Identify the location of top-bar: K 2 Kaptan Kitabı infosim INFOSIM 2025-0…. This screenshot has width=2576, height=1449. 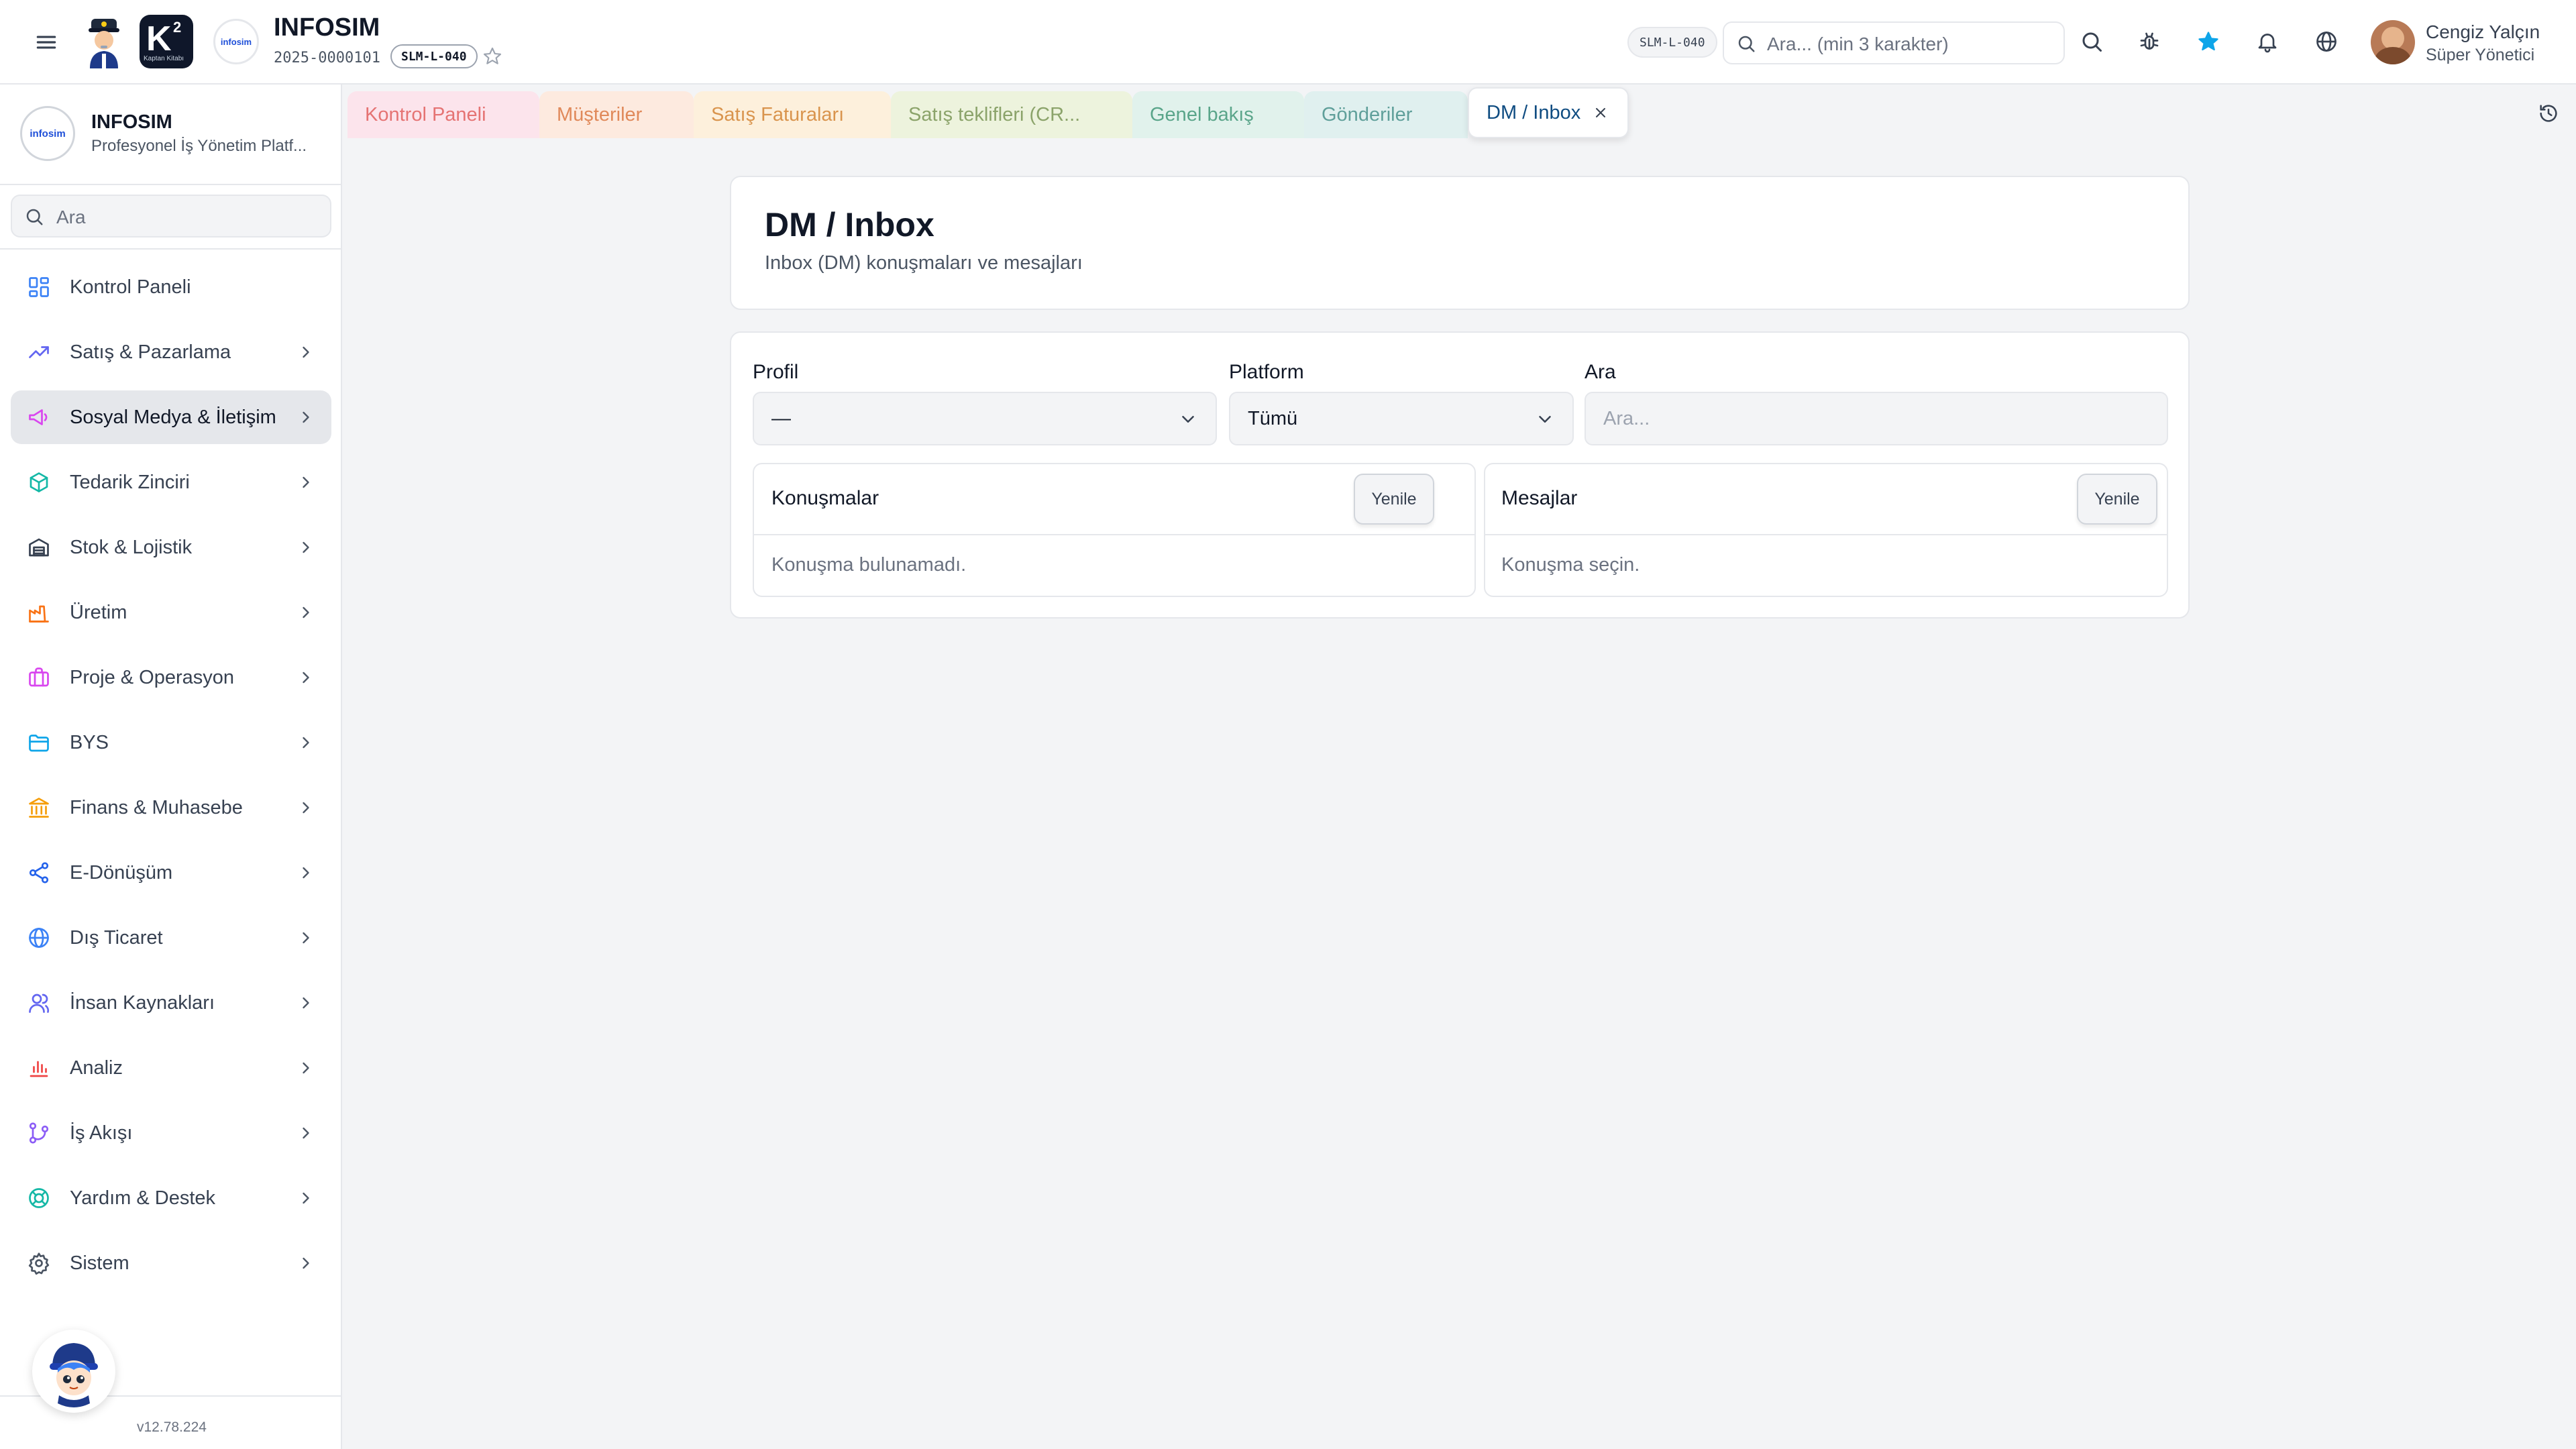
(1288, 42).